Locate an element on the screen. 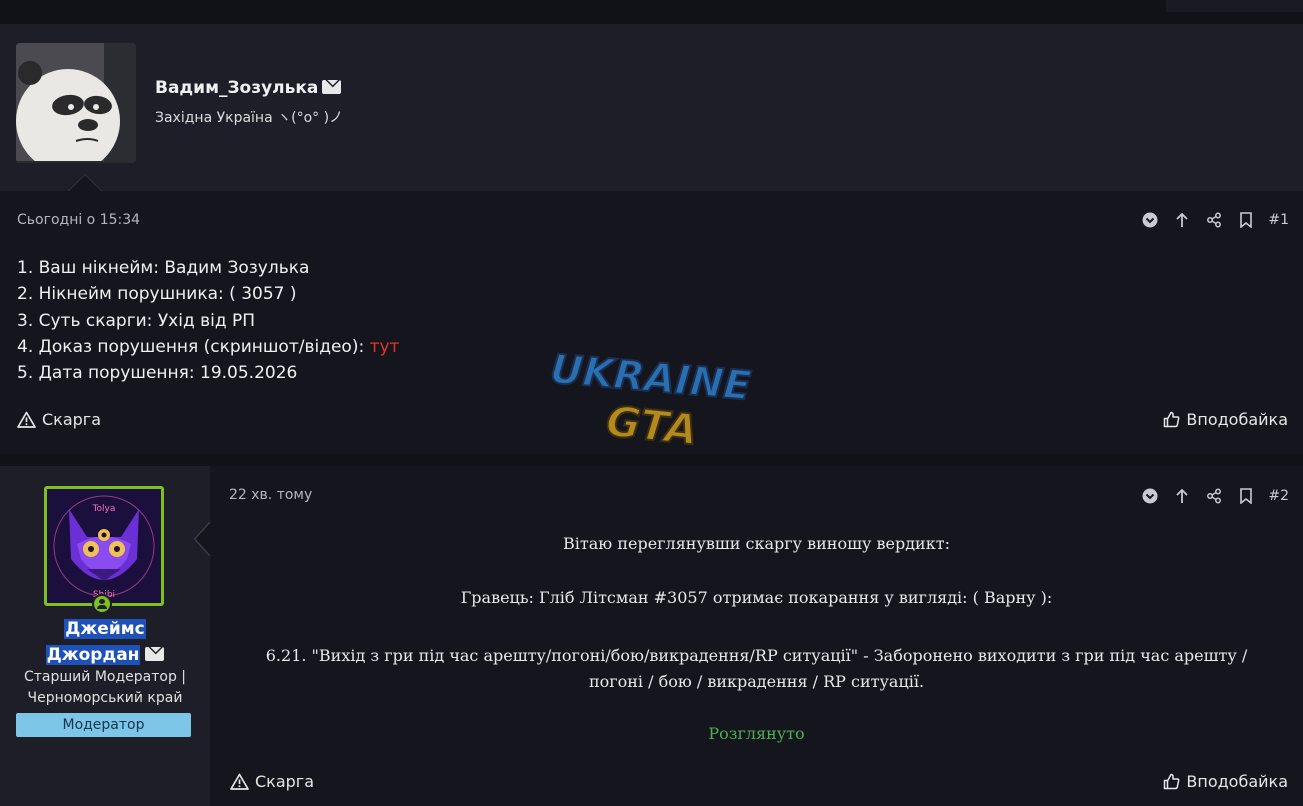 The width and height of the screenshot is (1303, 806). post2-actions: #2 is located at coordinates (1211, 496).